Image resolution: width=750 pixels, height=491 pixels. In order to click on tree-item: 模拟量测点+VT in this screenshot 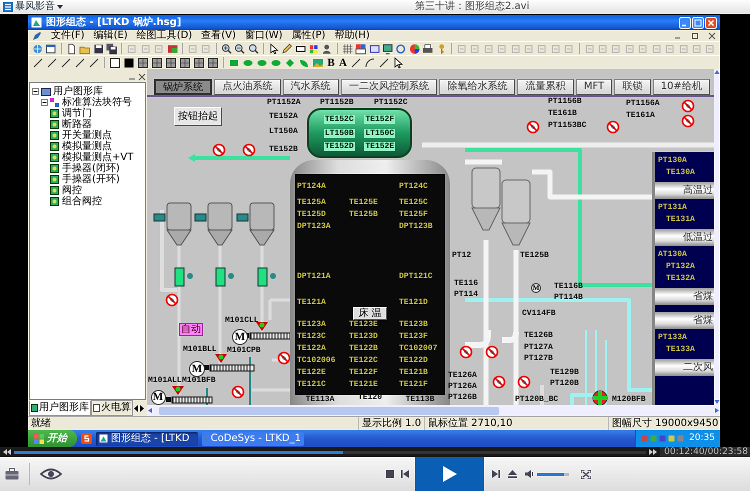, I will do `click(98, 157)`.